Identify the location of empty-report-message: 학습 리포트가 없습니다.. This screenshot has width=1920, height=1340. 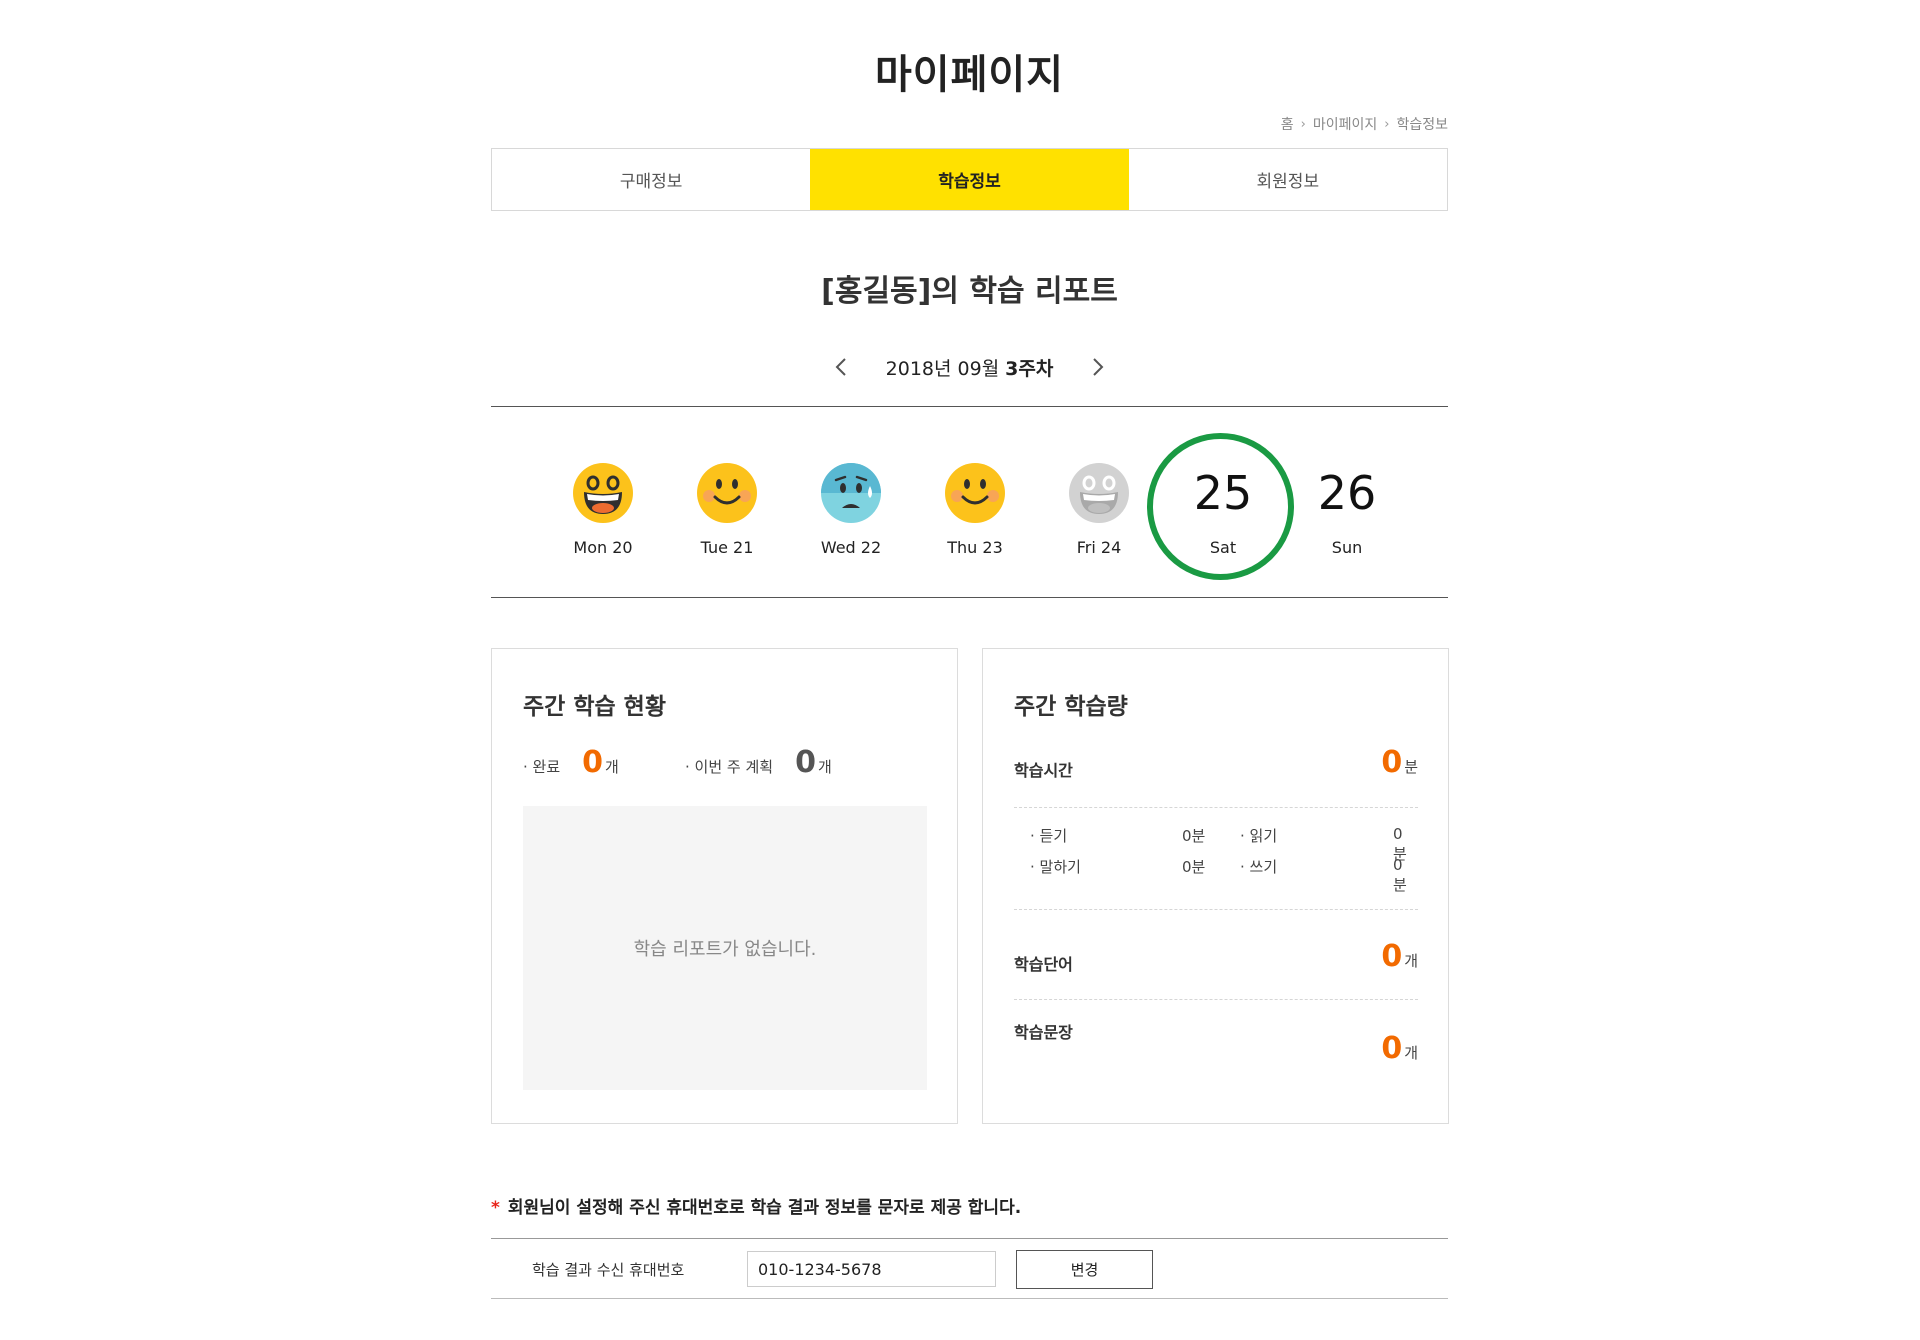
(725, 949).